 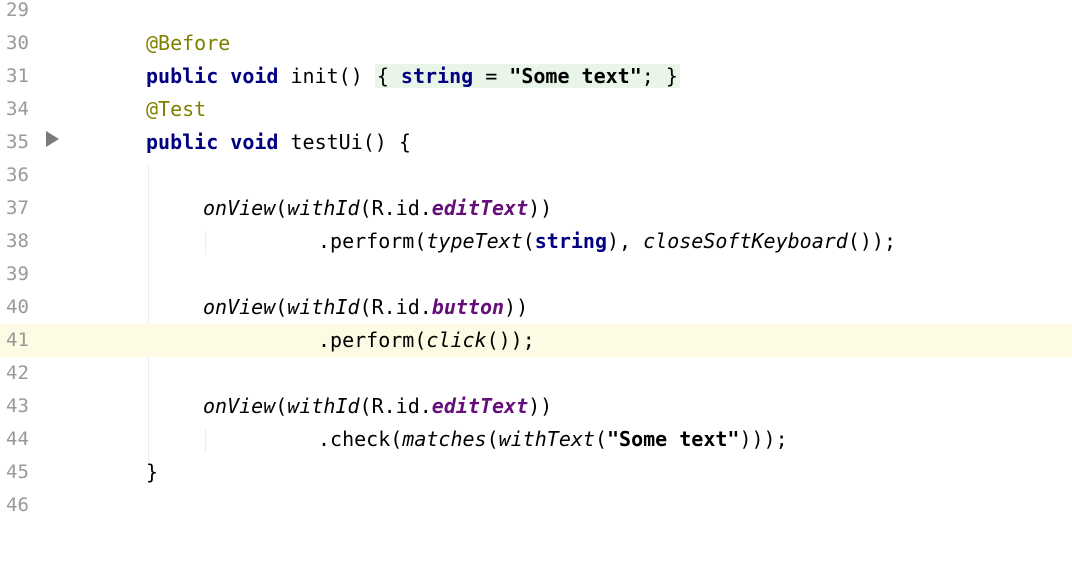 What do you see at coordinates (26, 472) in the screenshot?
I see `line-number: 45` at bounding box center [26, 472].